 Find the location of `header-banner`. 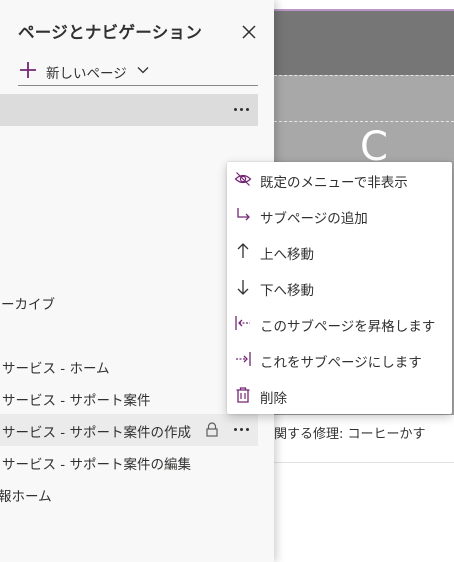

header-banner is located at coordinates (364, 43).